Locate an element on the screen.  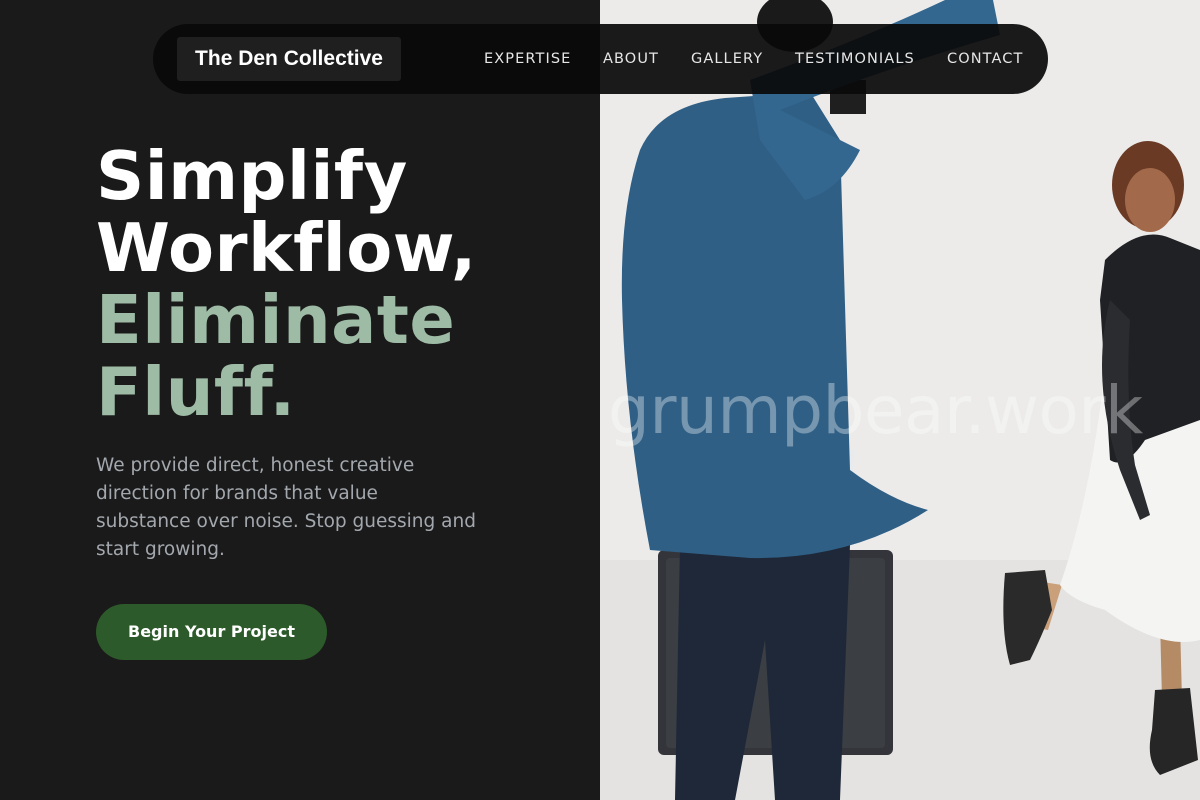
brand-logo: The Den Collective is located at coordinates (289, 59).